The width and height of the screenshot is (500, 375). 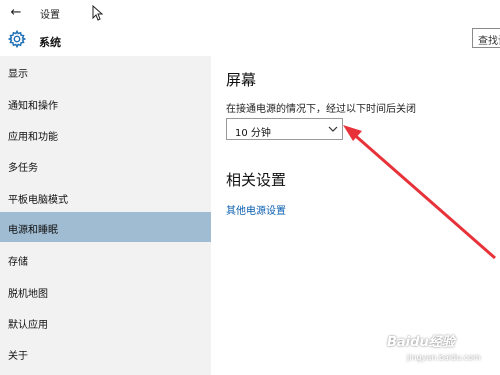 I want to click on section-title: 系统, so click(x=50, y=42).